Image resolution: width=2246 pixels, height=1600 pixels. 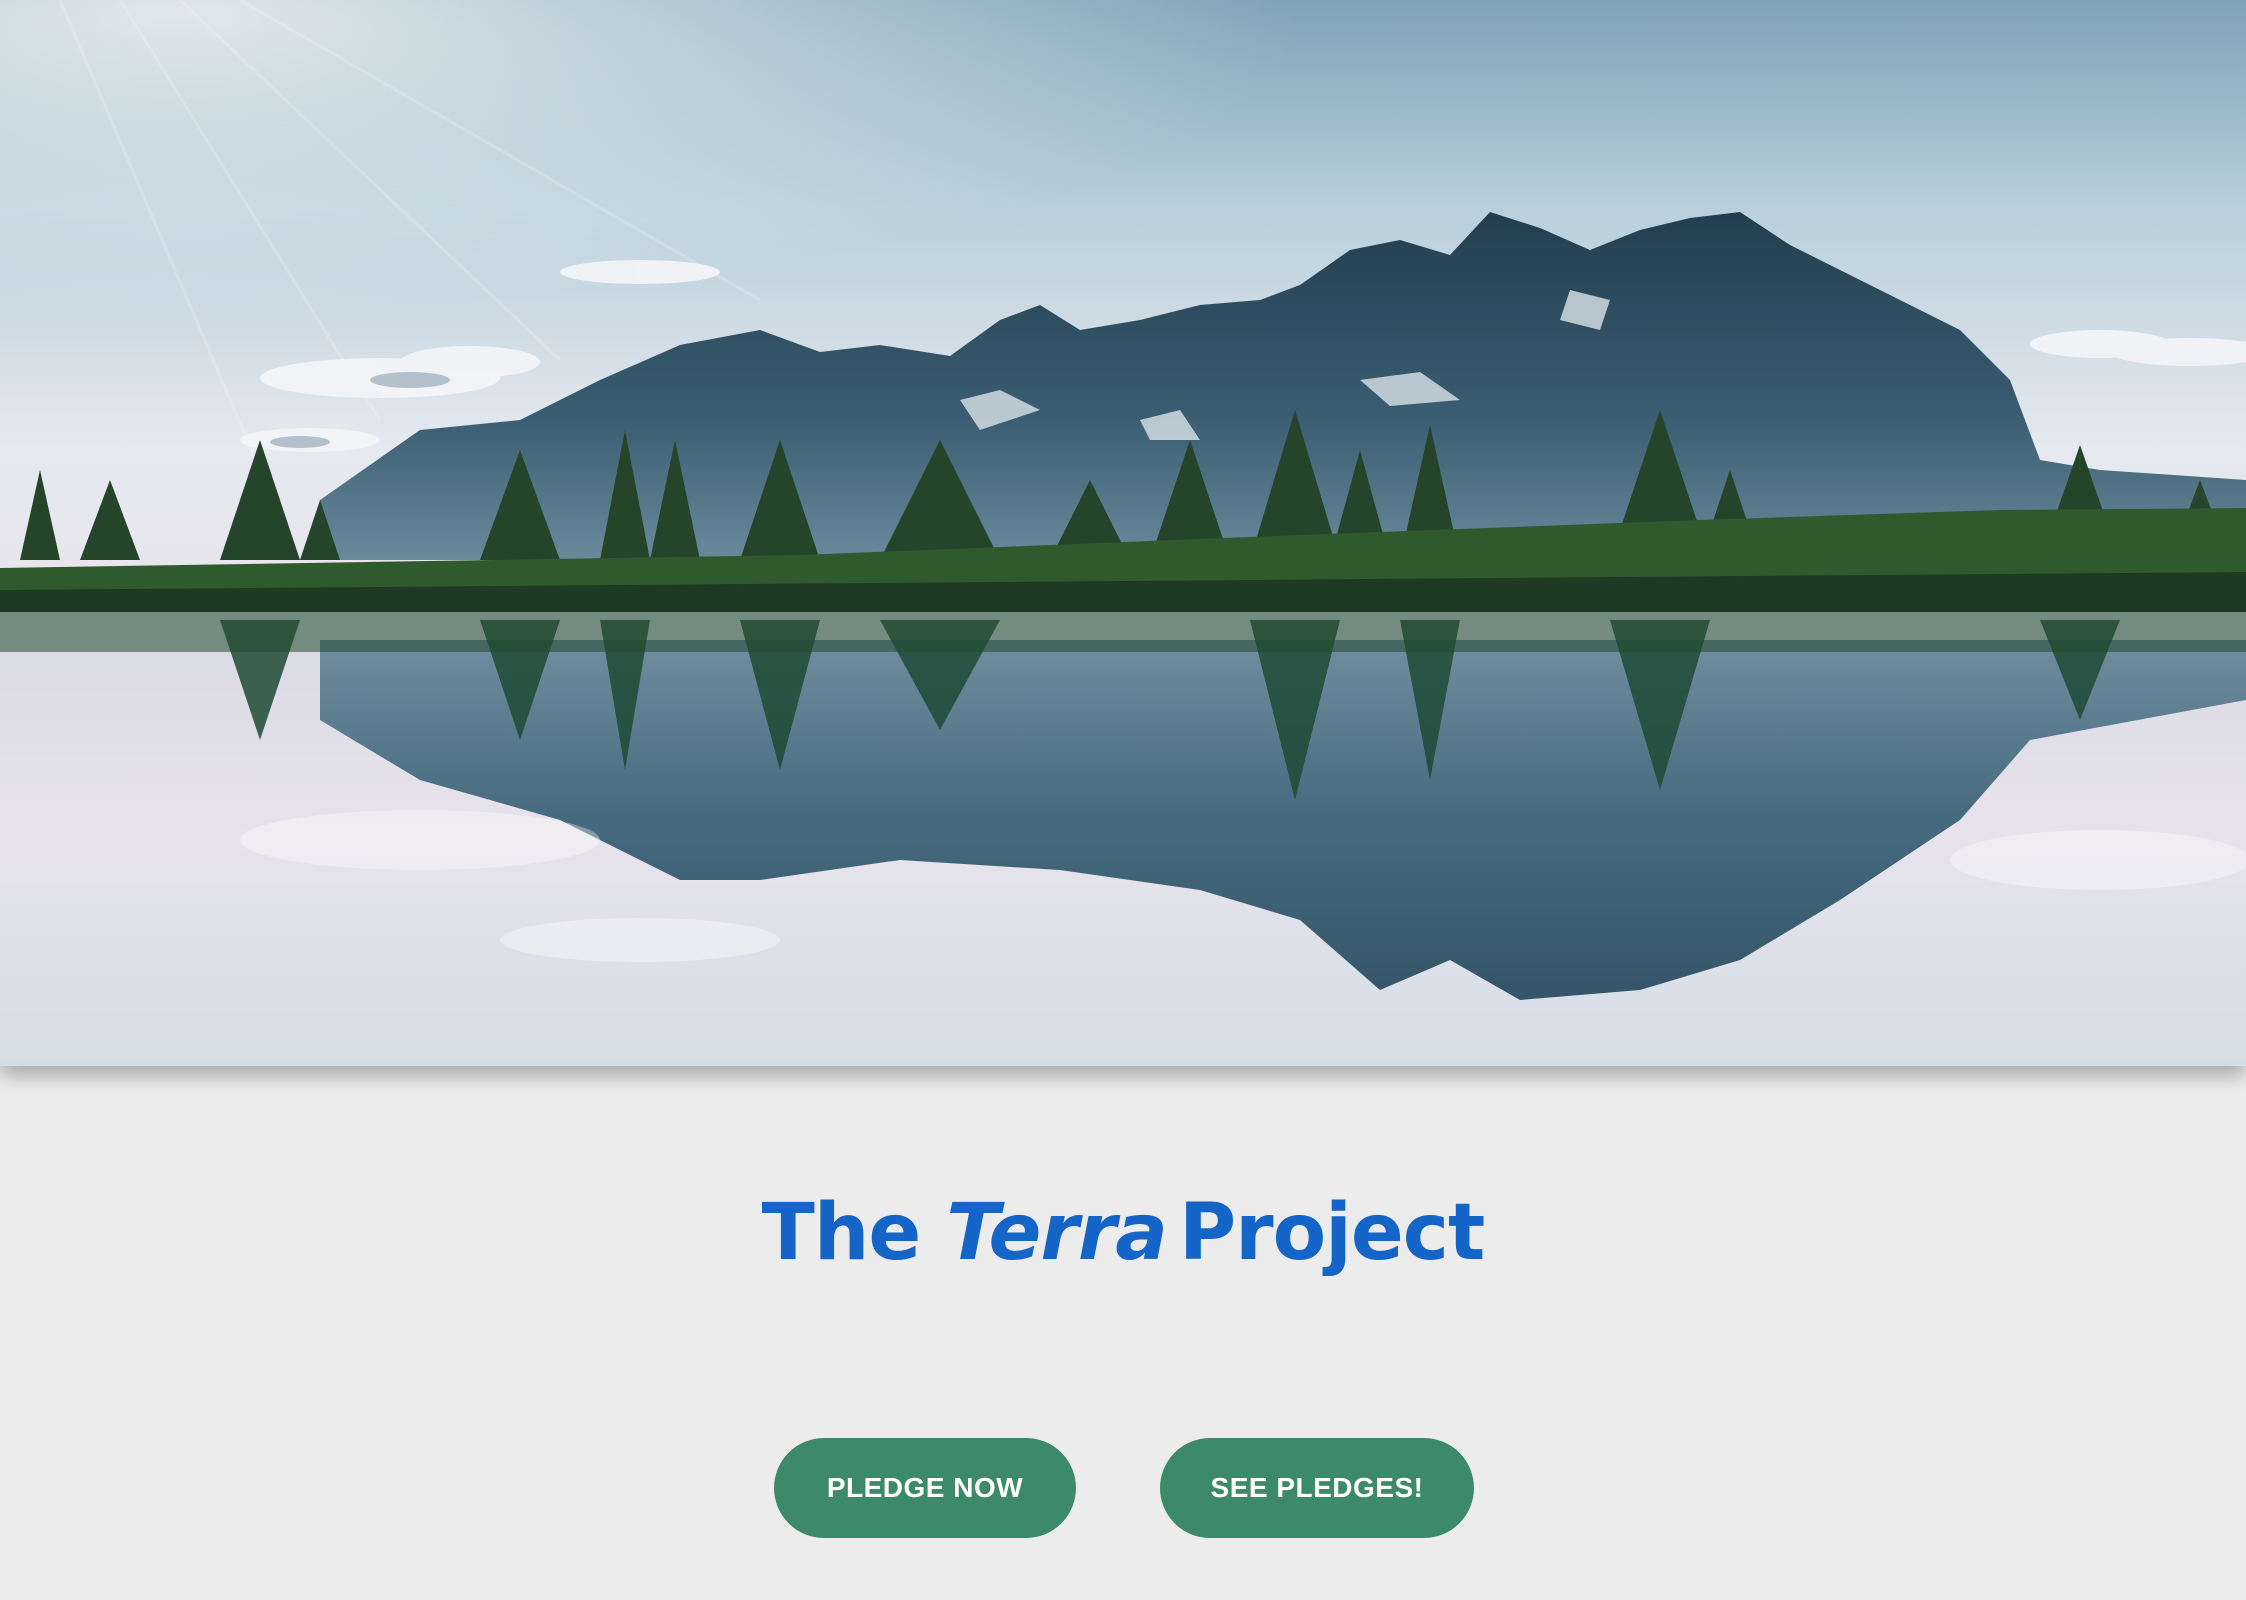 I want to click on action-buttons: PLEDGE NOW SEE PLEDGES!, so click(x=1123, y=1488).